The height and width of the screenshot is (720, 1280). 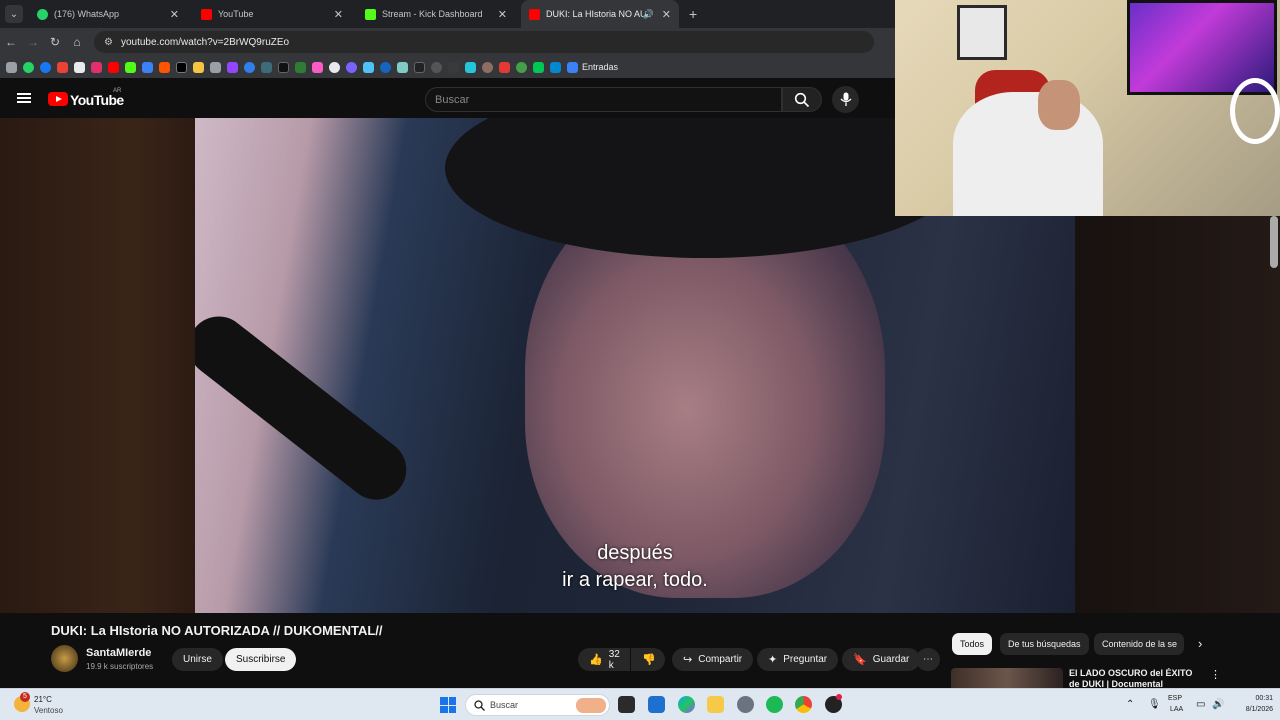 I want to click on apps-icon, so click(x=11, y=67).